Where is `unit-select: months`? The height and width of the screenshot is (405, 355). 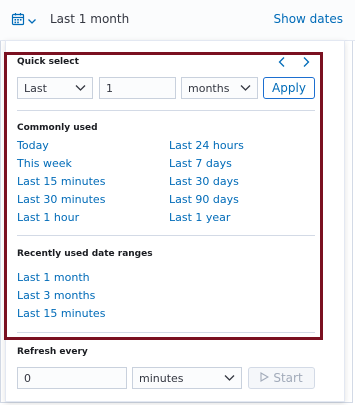 unit-select: months is located at coordinates (219, 88).